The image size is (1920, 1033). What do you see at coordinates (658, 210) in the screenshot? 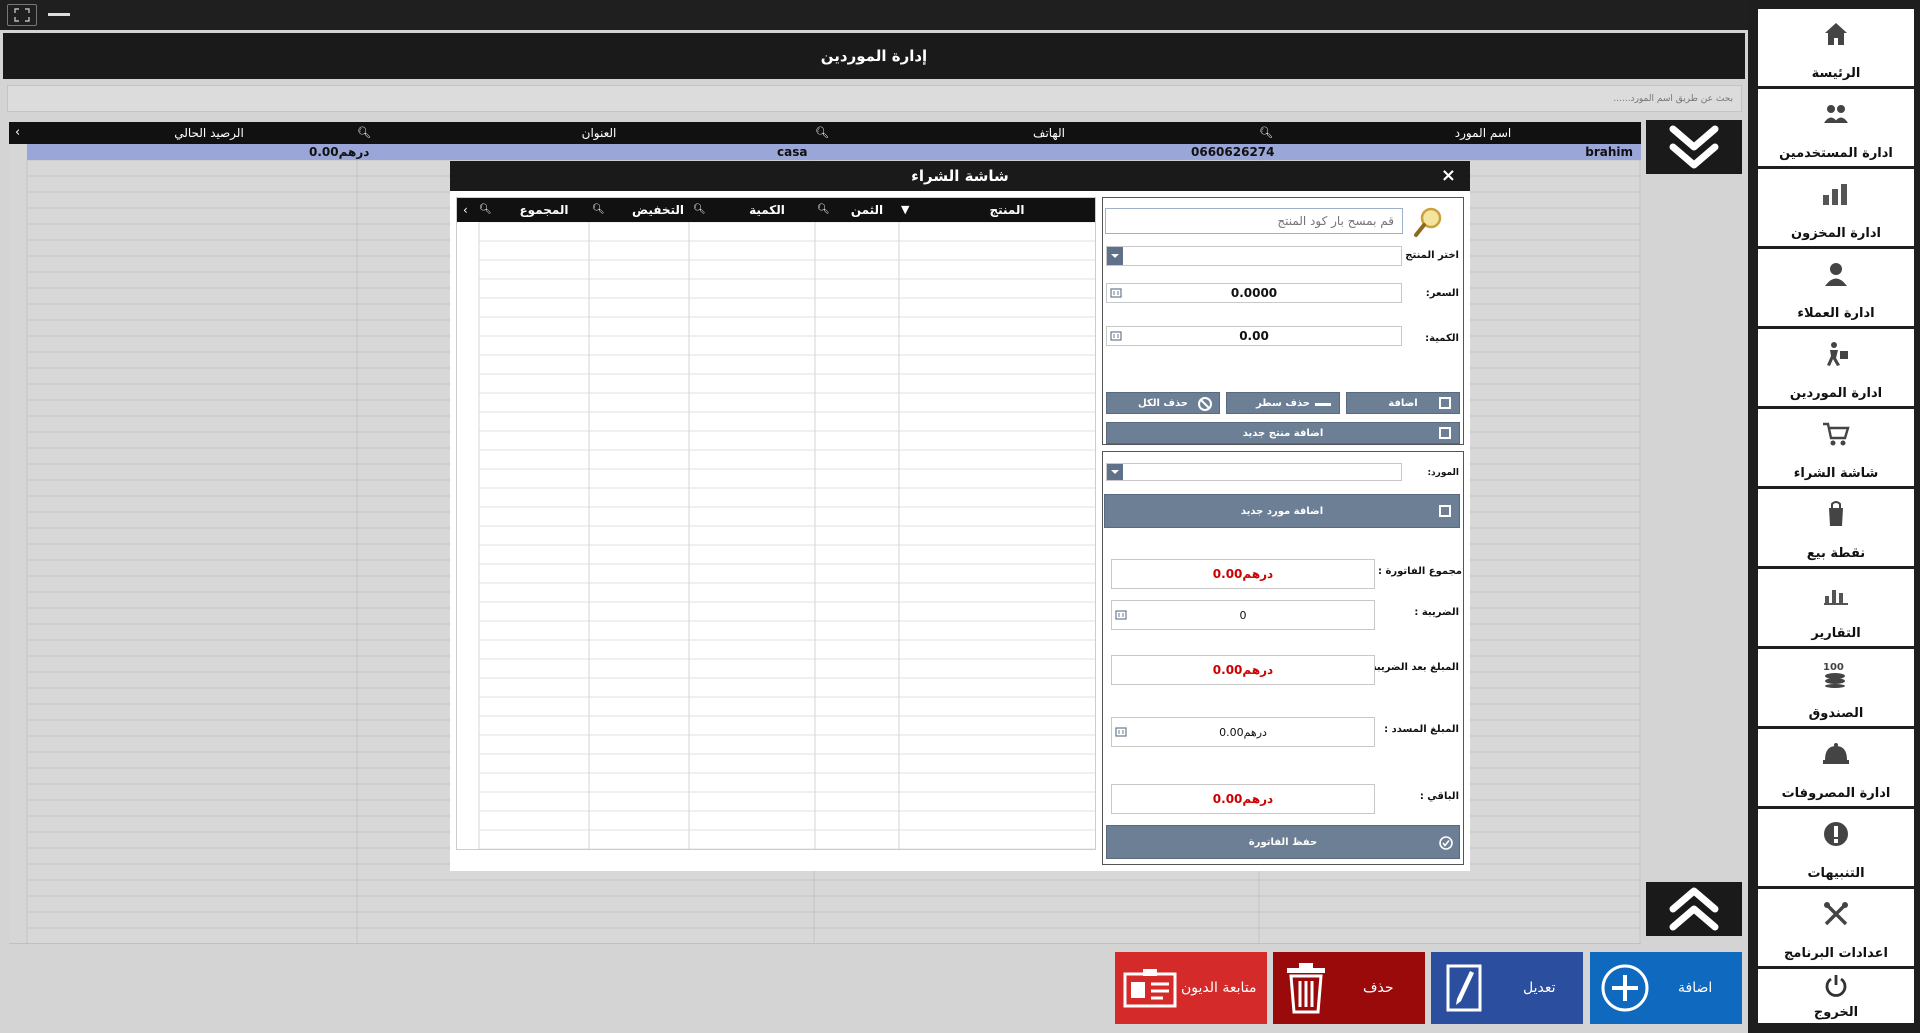
I see `column-header-discount: التخفيض` at bounding box center [658, 210].